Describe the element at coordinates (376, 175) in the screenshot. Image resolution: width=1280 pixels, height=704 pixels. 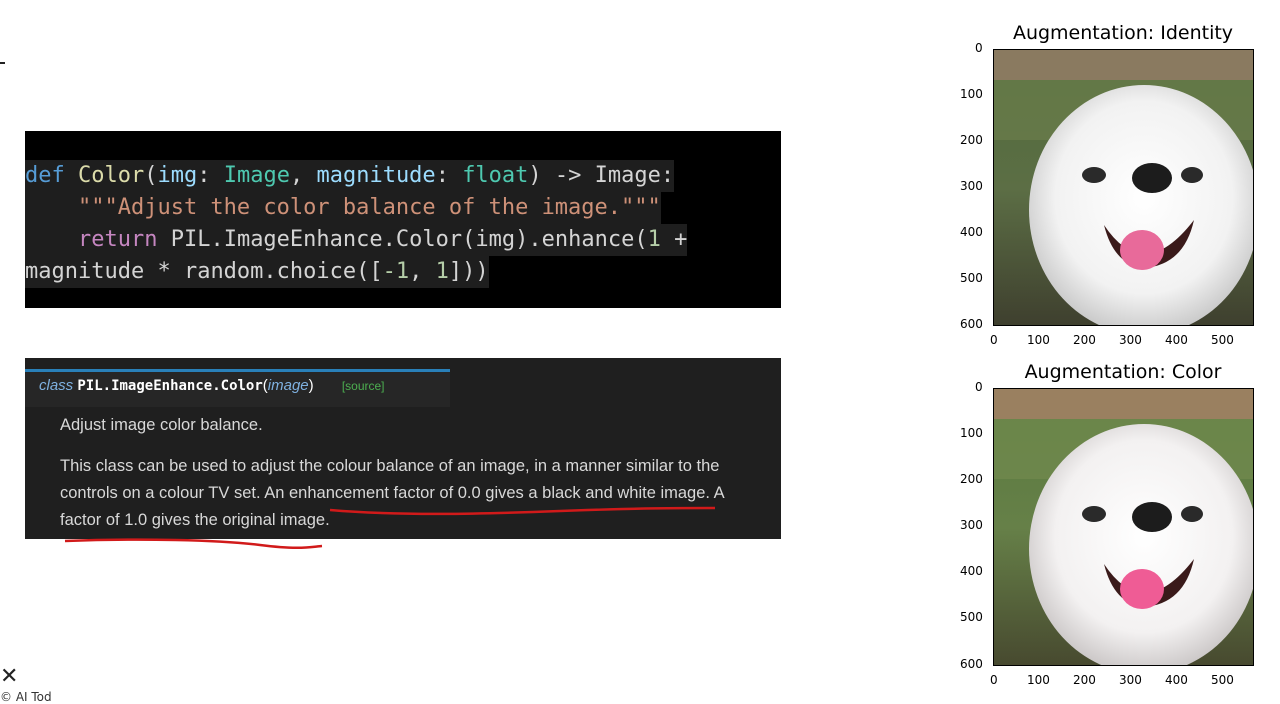
I see `param-magnitude: magnitude` at that location.